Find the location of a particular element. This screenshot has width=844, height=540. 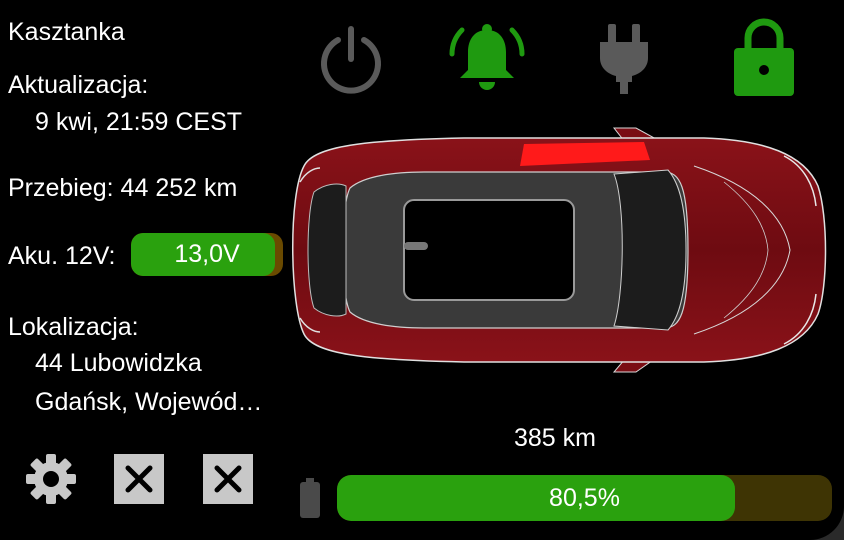

battery-12v-label: Aku. 12V: is located at coordinates (62, 256).